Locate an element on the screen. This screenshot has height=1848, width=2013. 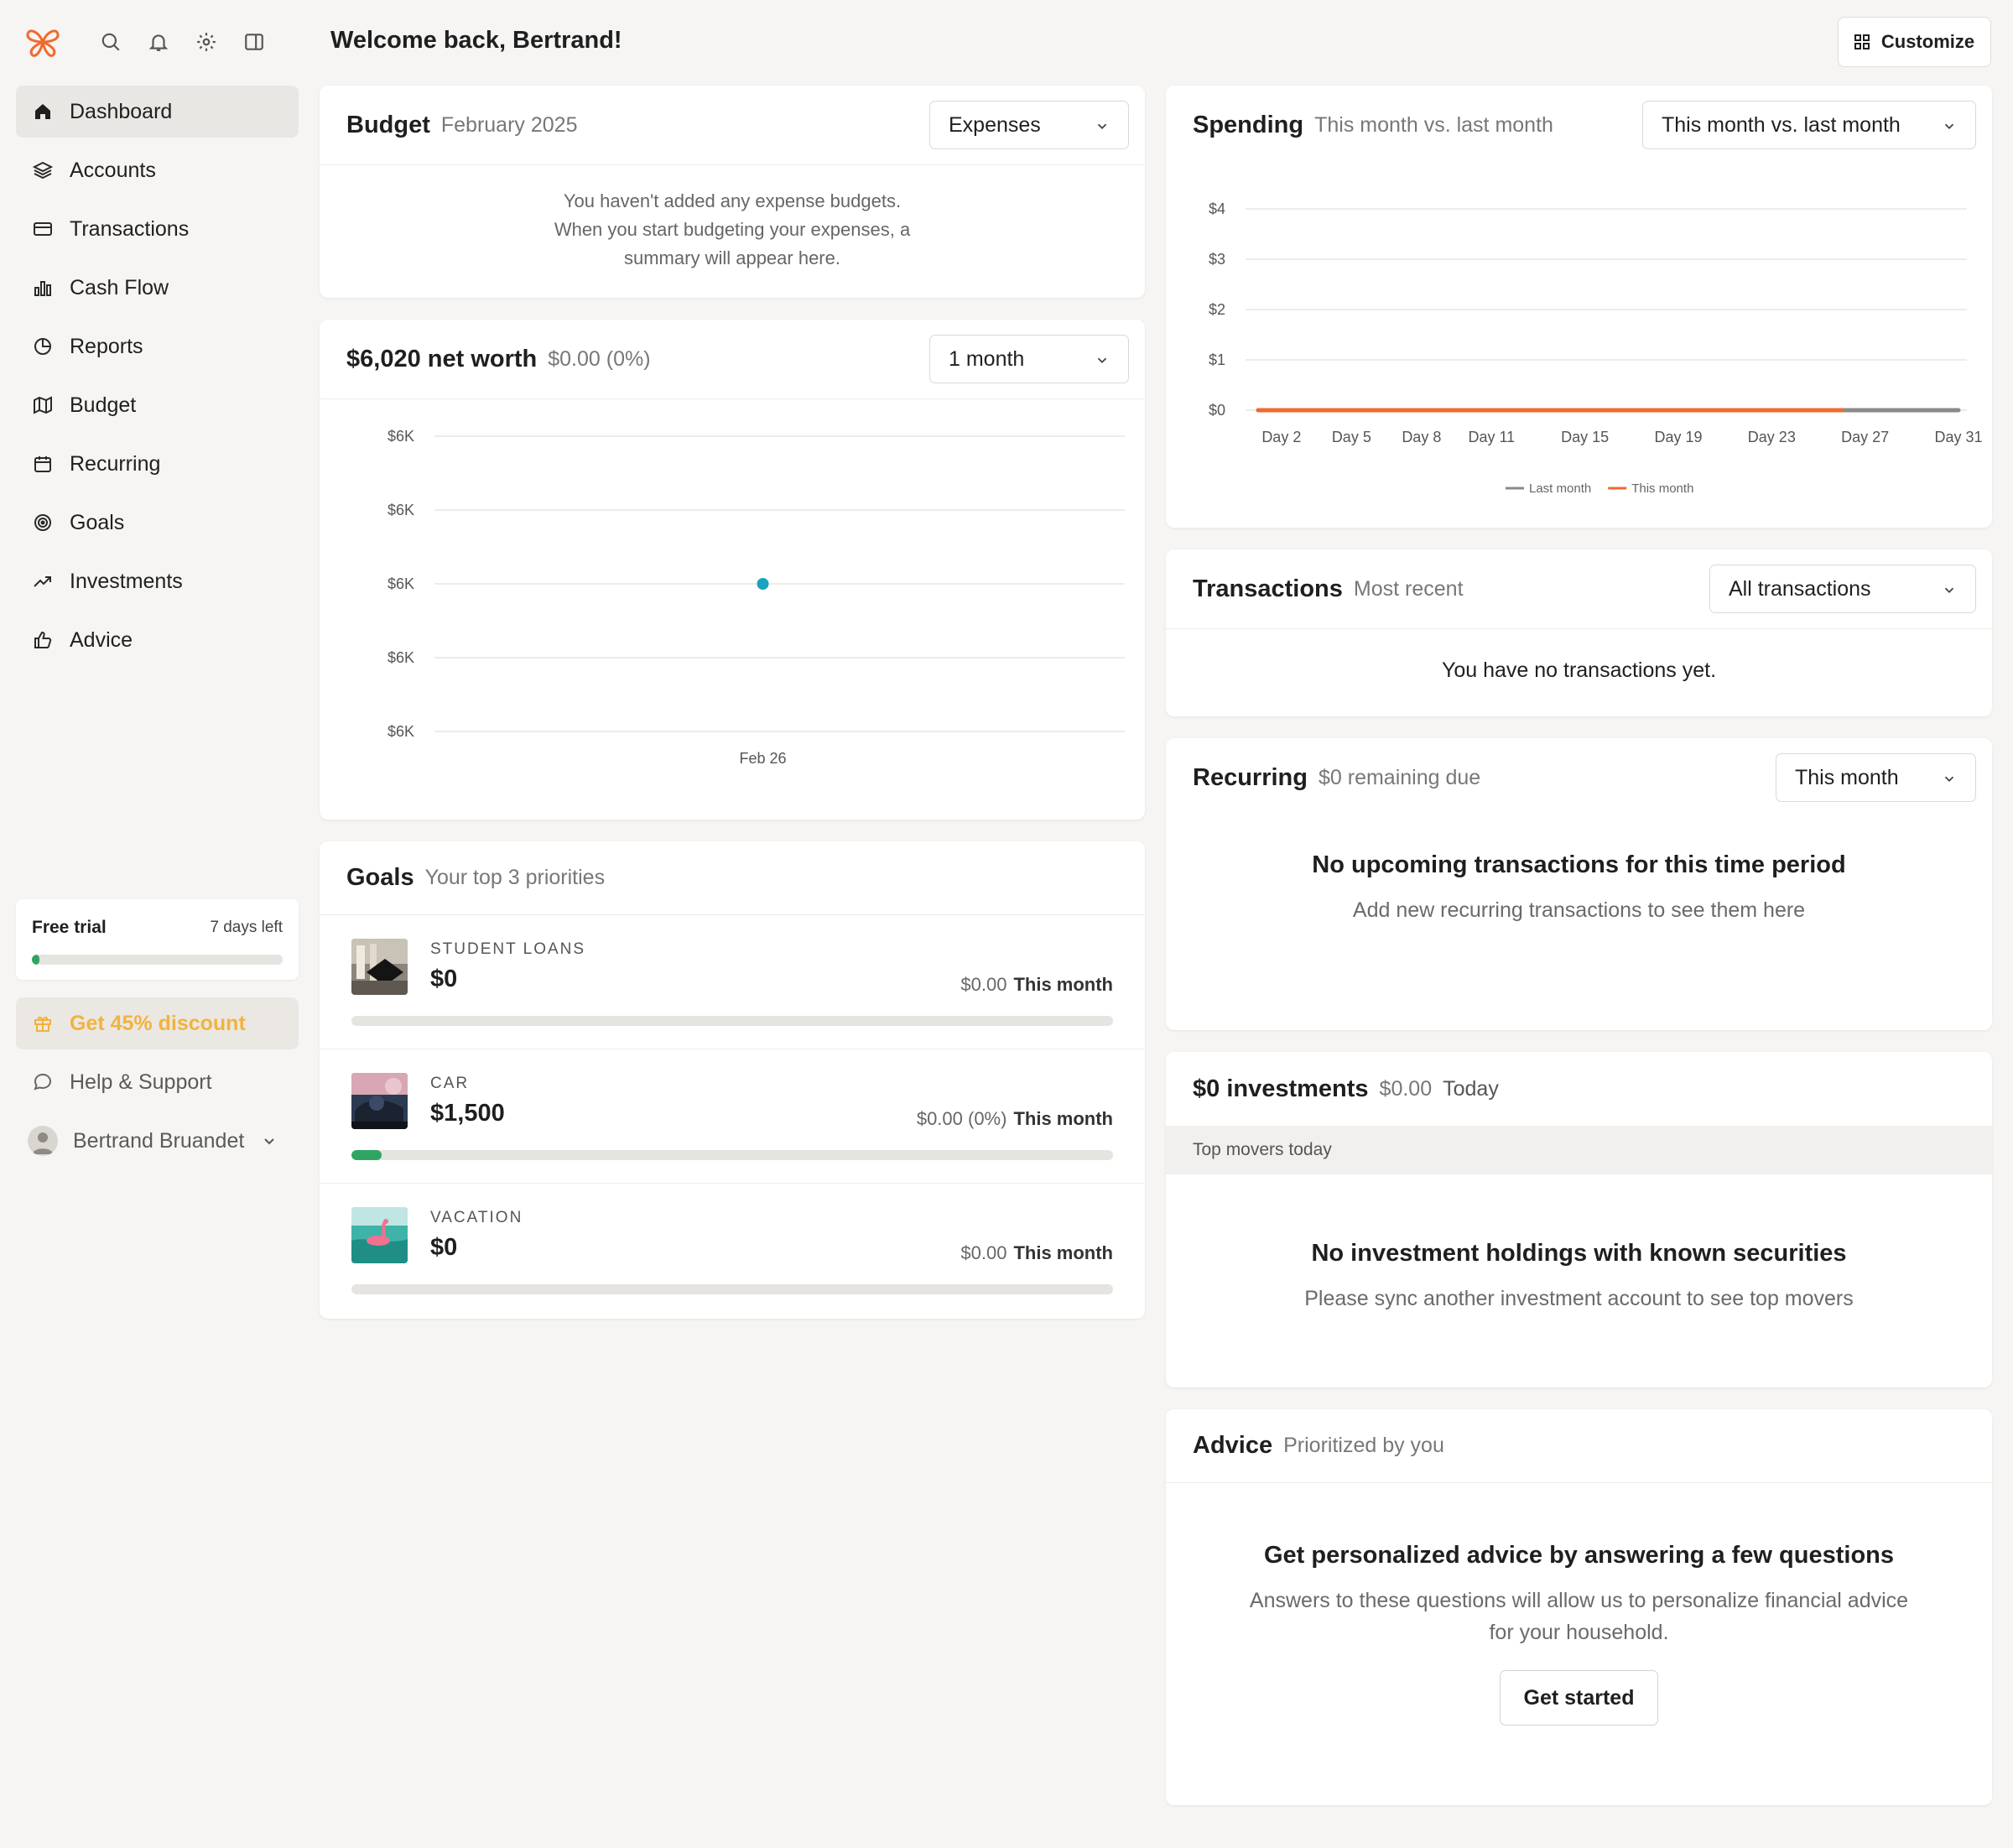
advice-title: Advice is located at coordinates (1233, 1445).